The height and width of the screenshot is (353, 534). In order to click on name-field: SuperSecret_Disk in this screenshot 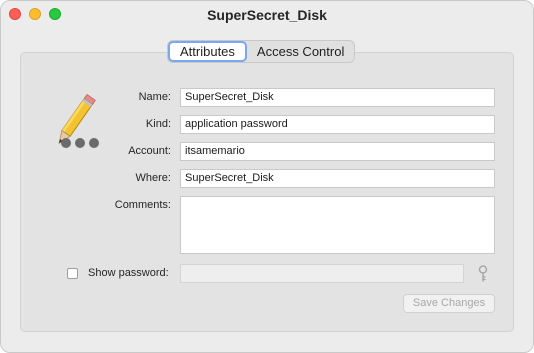, I will do `click(337, 97)`.